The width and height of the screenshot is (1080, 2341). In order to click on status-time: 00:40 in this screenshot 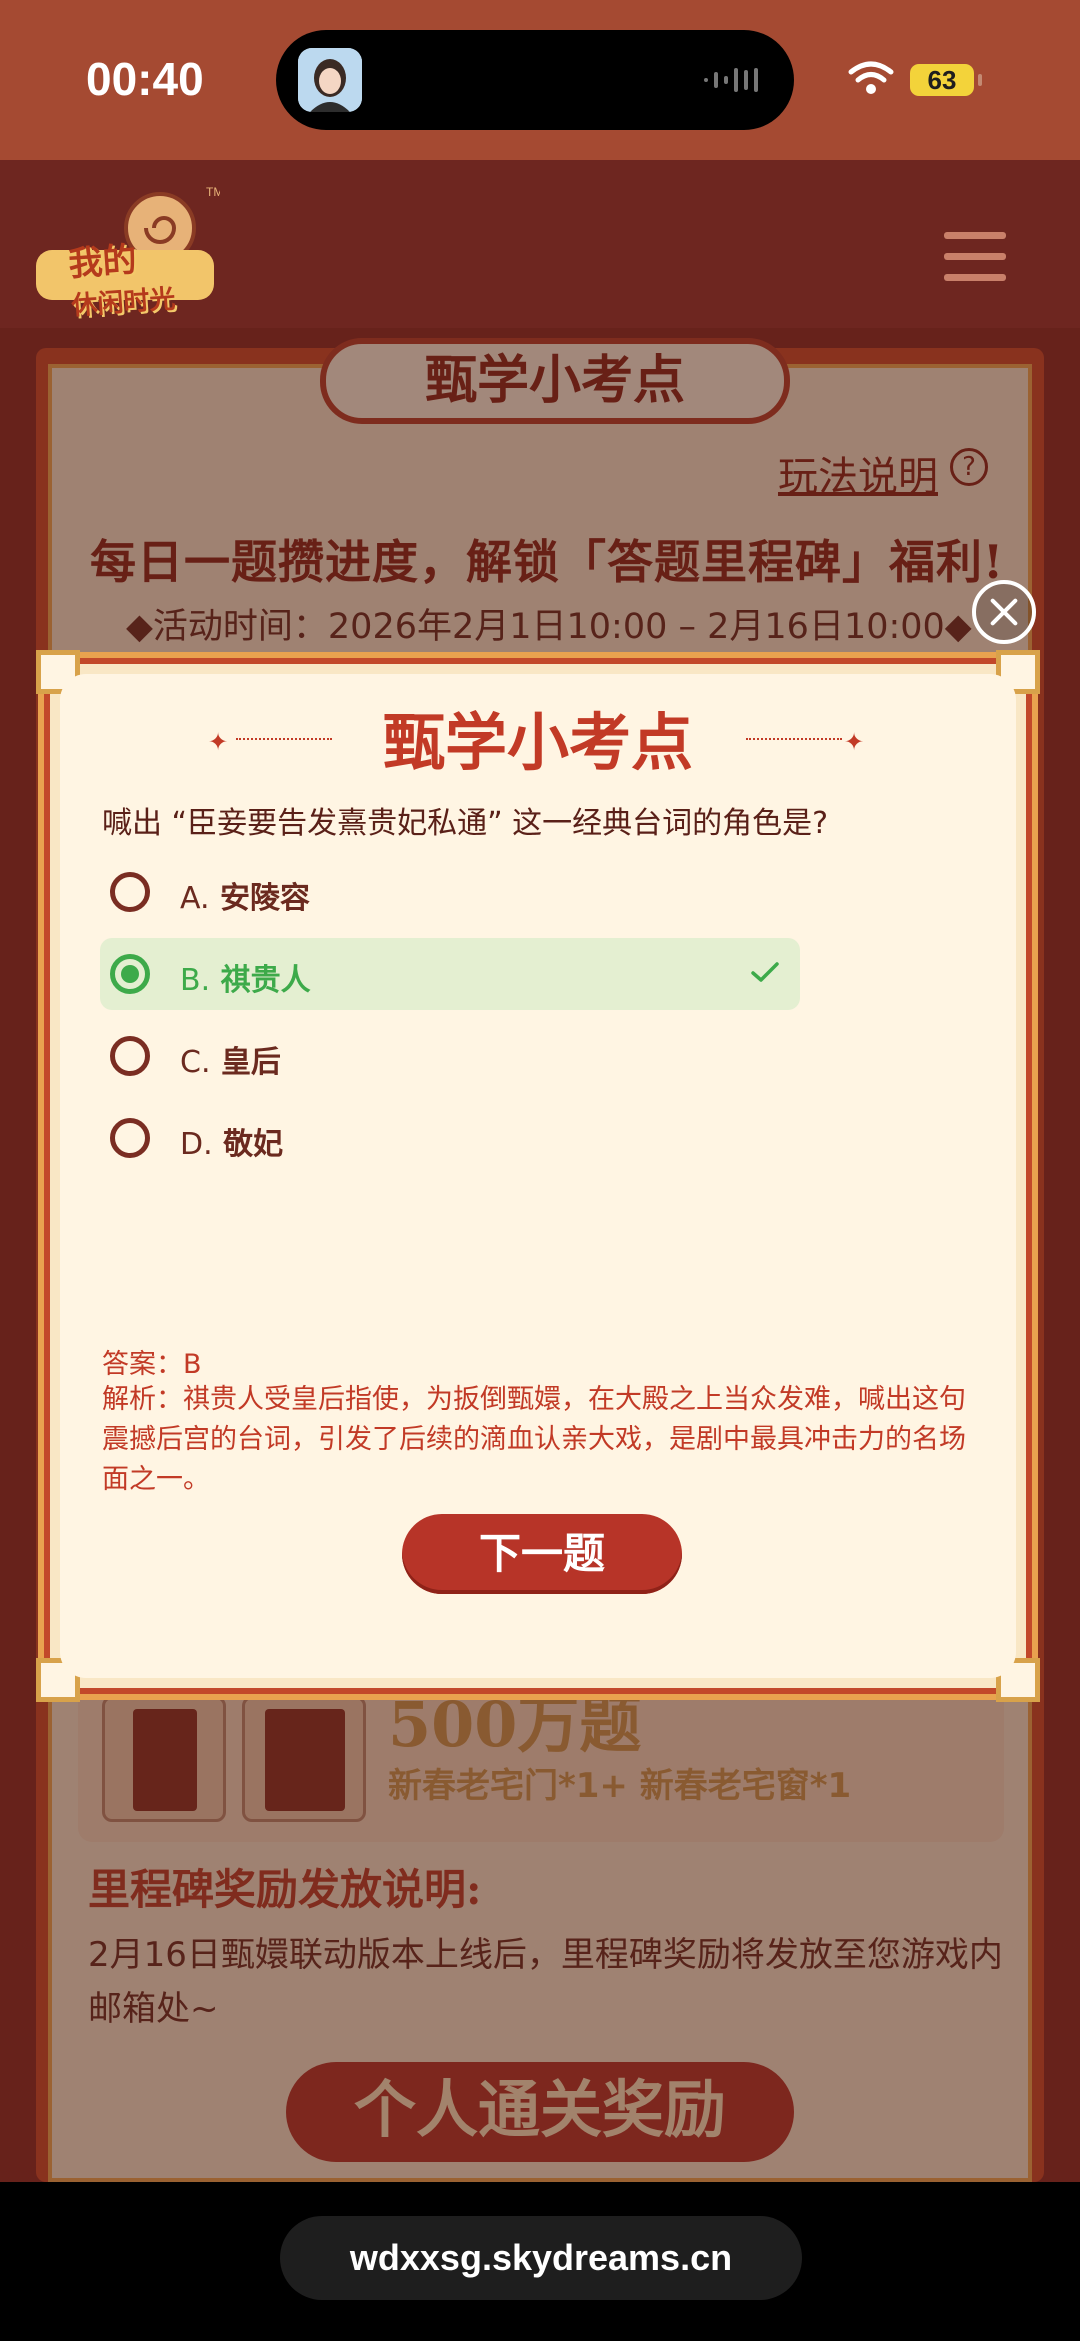, I will do `click(145, 79)`.